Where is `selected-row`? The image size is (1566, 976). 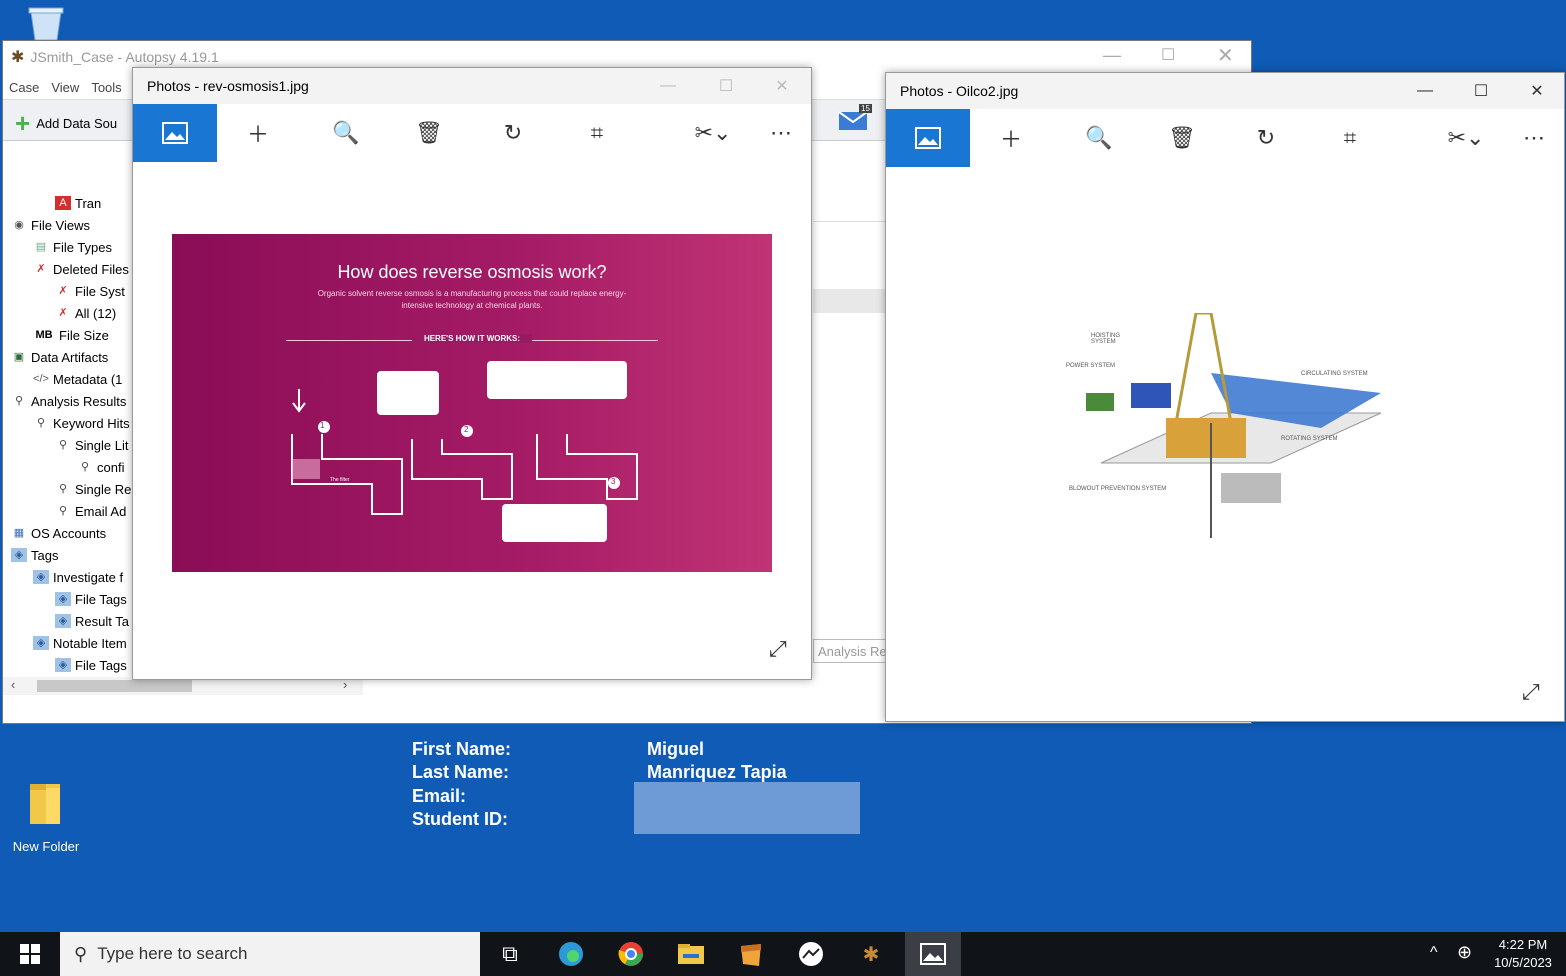
selected-row is located at coordinates (850, 301).